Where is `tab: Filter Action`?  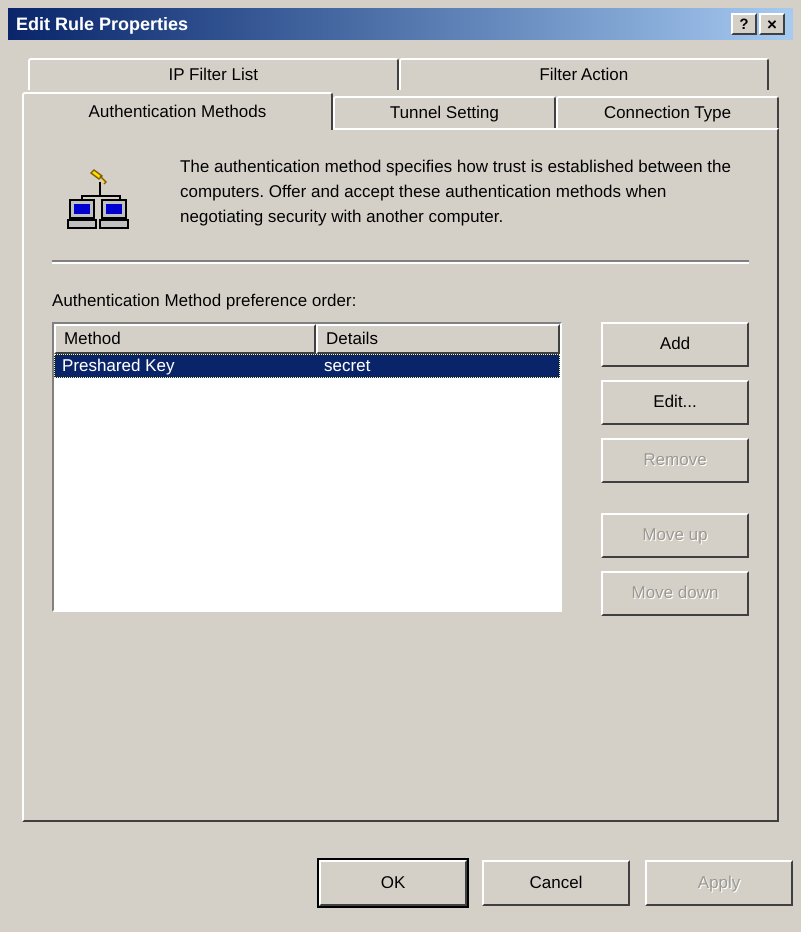
tab: Filter Action is located at coordinates (583, 74).